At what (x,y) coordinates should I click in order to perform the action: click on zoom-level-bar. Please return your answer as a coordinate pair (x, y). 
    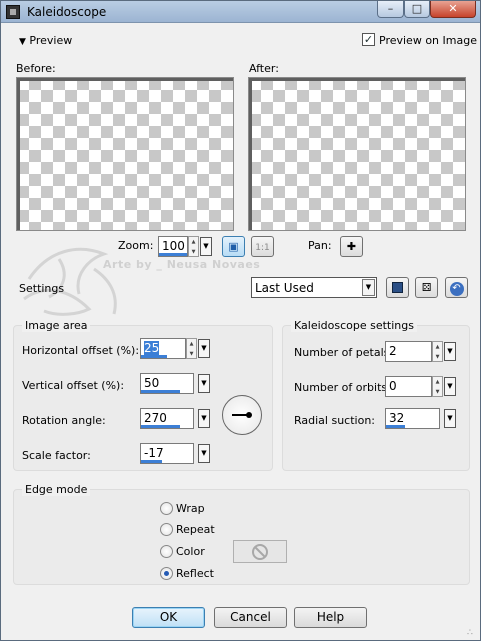
    Looking at the image, I should click on (173, 254).